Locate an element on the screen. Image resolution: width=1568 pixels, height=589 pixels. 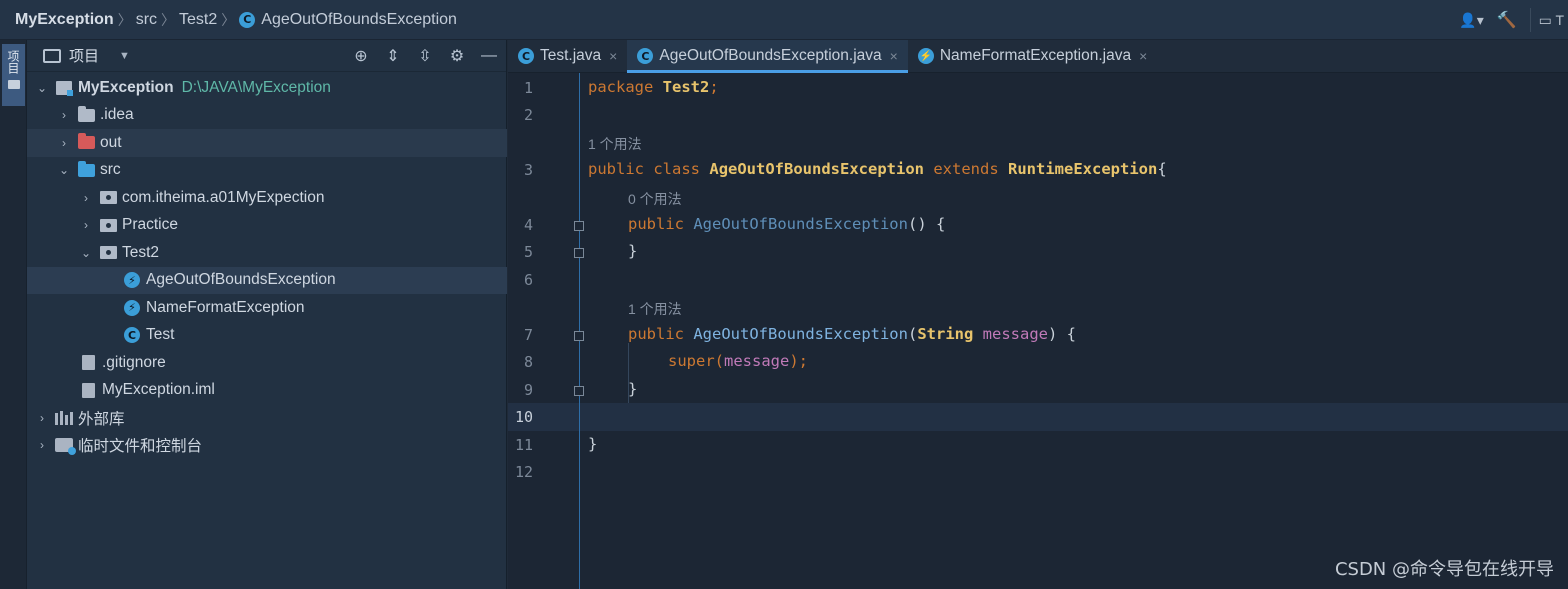
breadcrumb-src: src is located at coordinates (146, 20).